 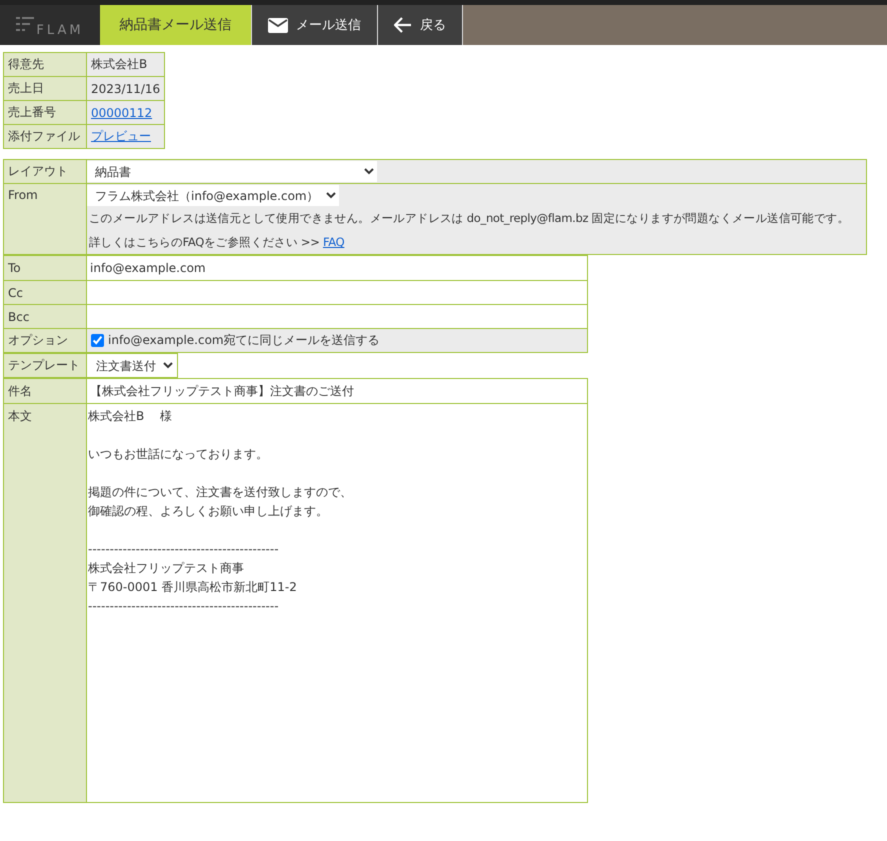 What do you see at coordinates (469, 218) in the screenshot?
I see `notice-text: このメールアドレスは送信元として使用できません。メールアドレスは do_not_reply@flam.bz 固定になりますが問題なくメール送信可能です。` at bounding box center [469, 218].